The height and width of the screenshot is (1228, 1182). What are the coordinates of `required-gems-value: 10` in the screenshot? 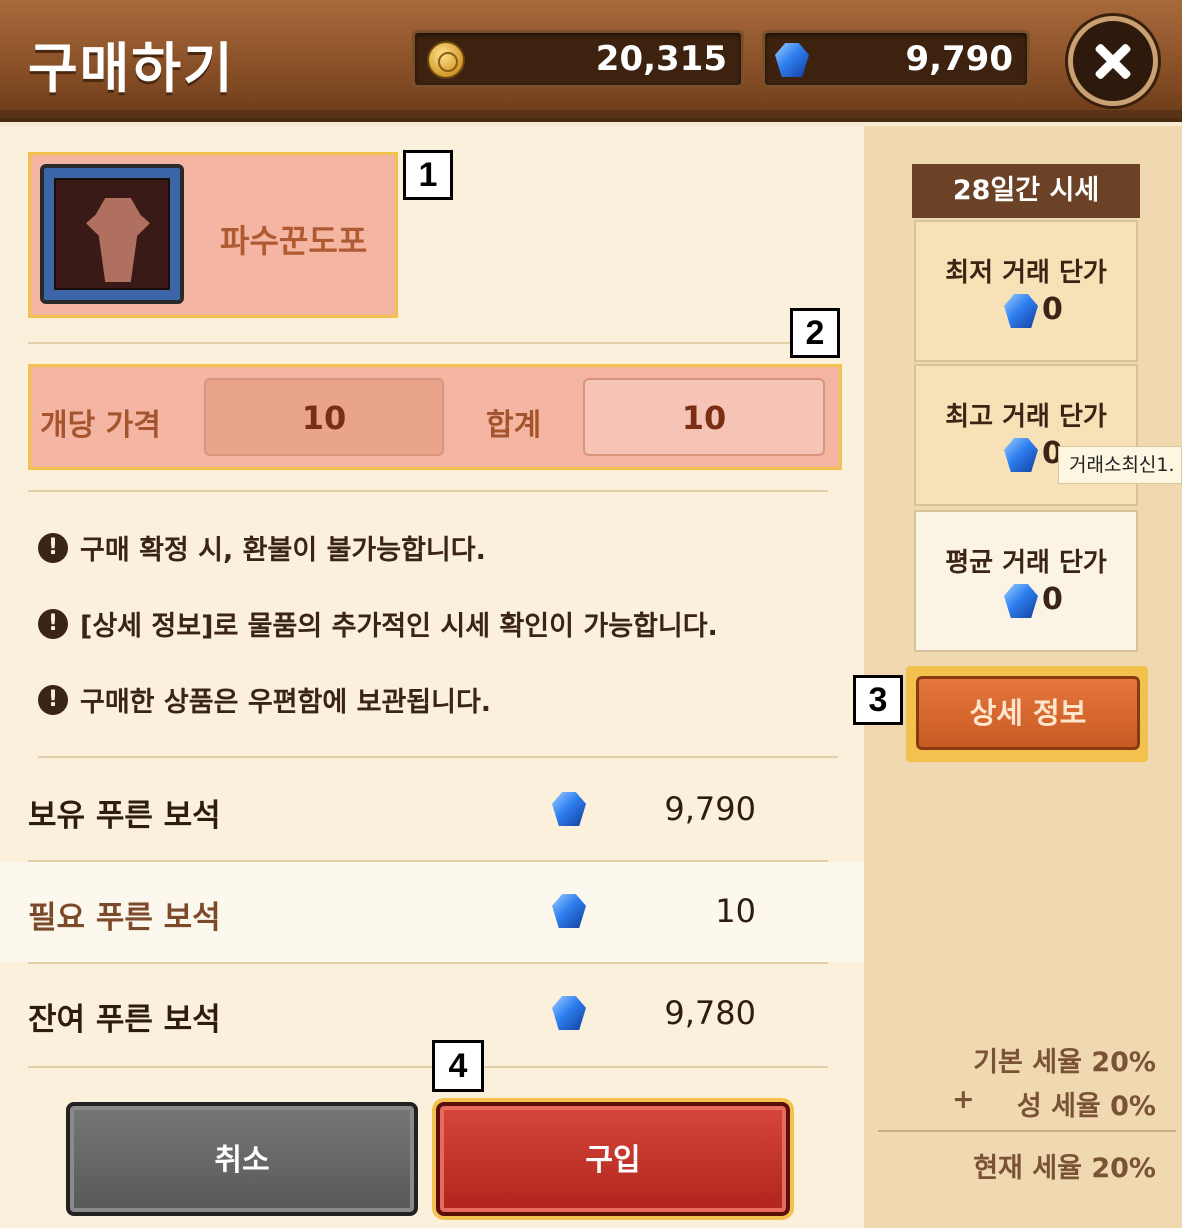 It's located at (735, 911).